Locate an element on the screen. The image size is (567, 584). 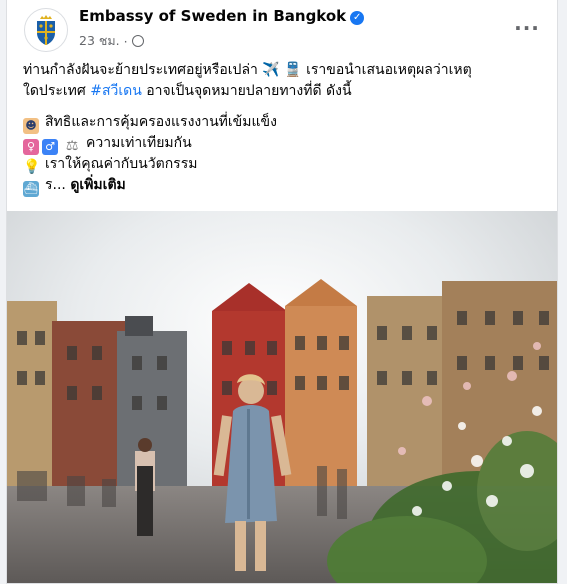
coat-of-arms-icon is located at coordinates (46, 30).